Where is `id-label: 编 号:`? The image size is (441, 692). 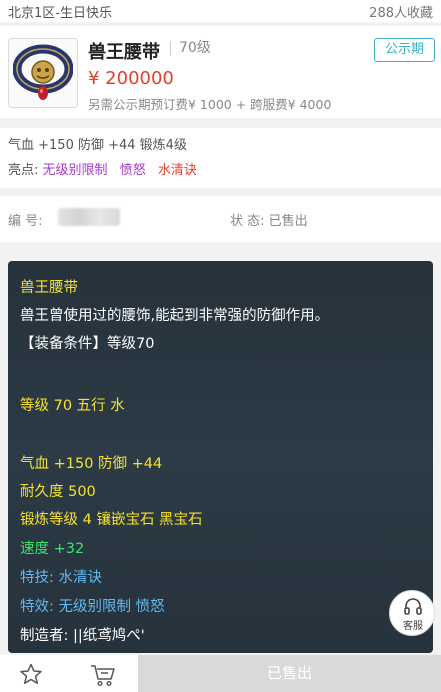 id-label: 编 号: is located at coordinates (25, 221).